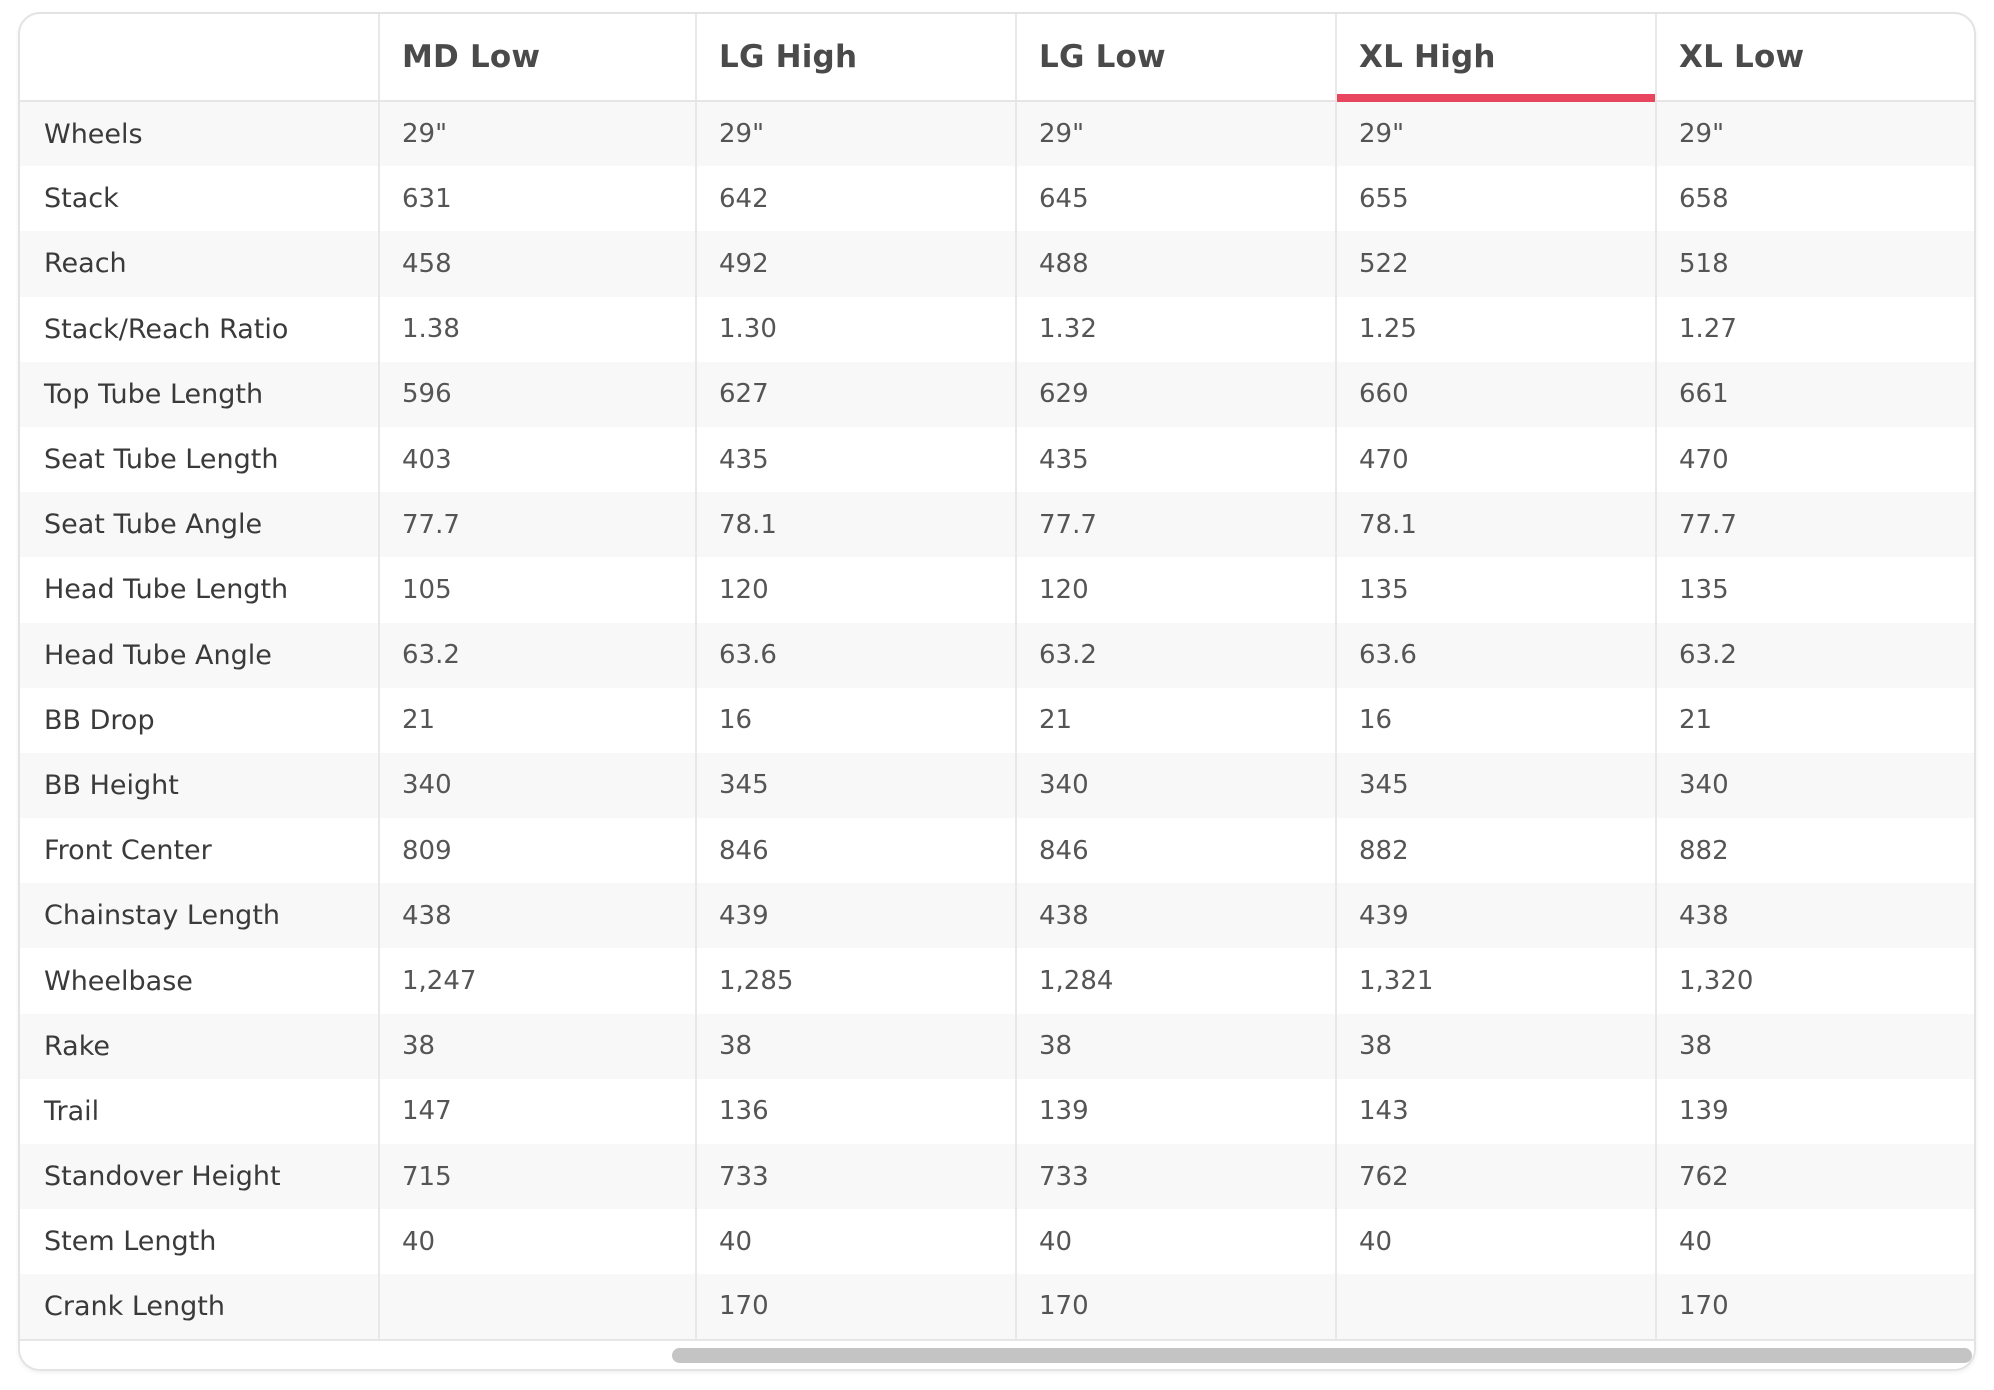 Image resolution: width=1994 pixels, height=1390 pixels. Describe the element at coordinates (199, 720) in the screenshot. I see `row-label: BB Drop` at that location.